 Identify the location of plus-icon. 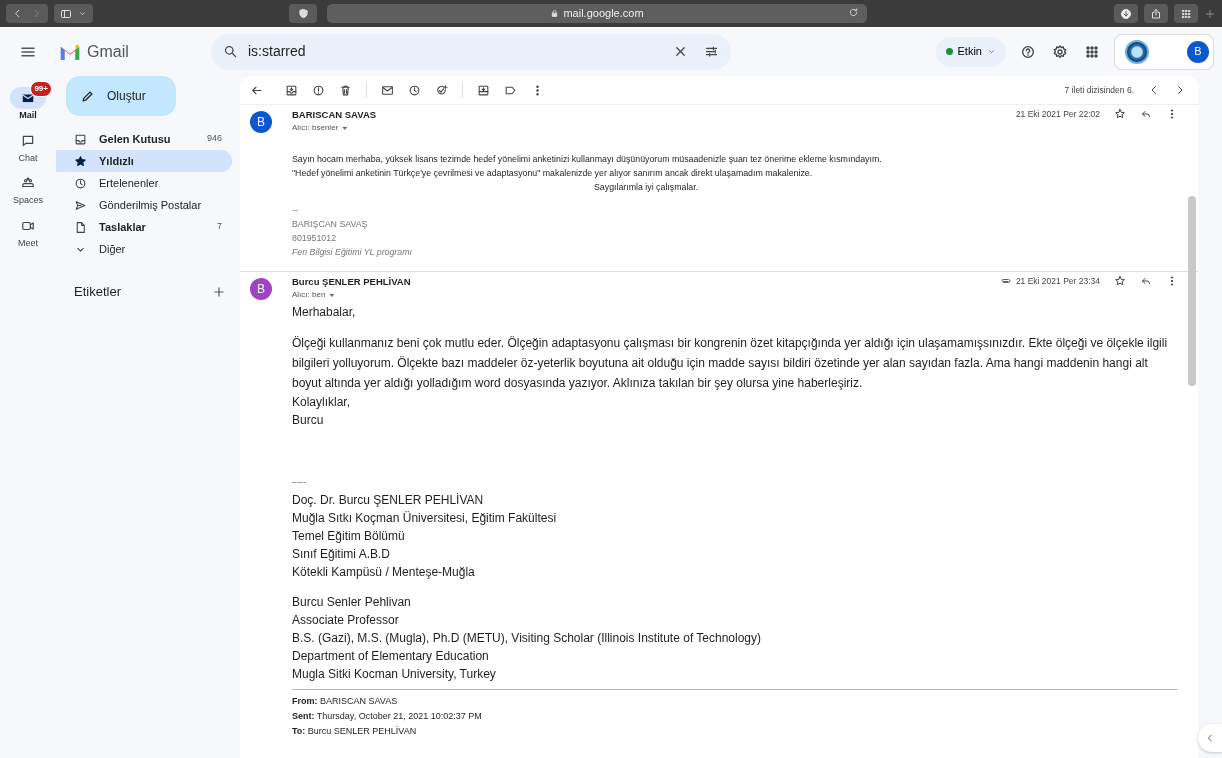
(219, 291).